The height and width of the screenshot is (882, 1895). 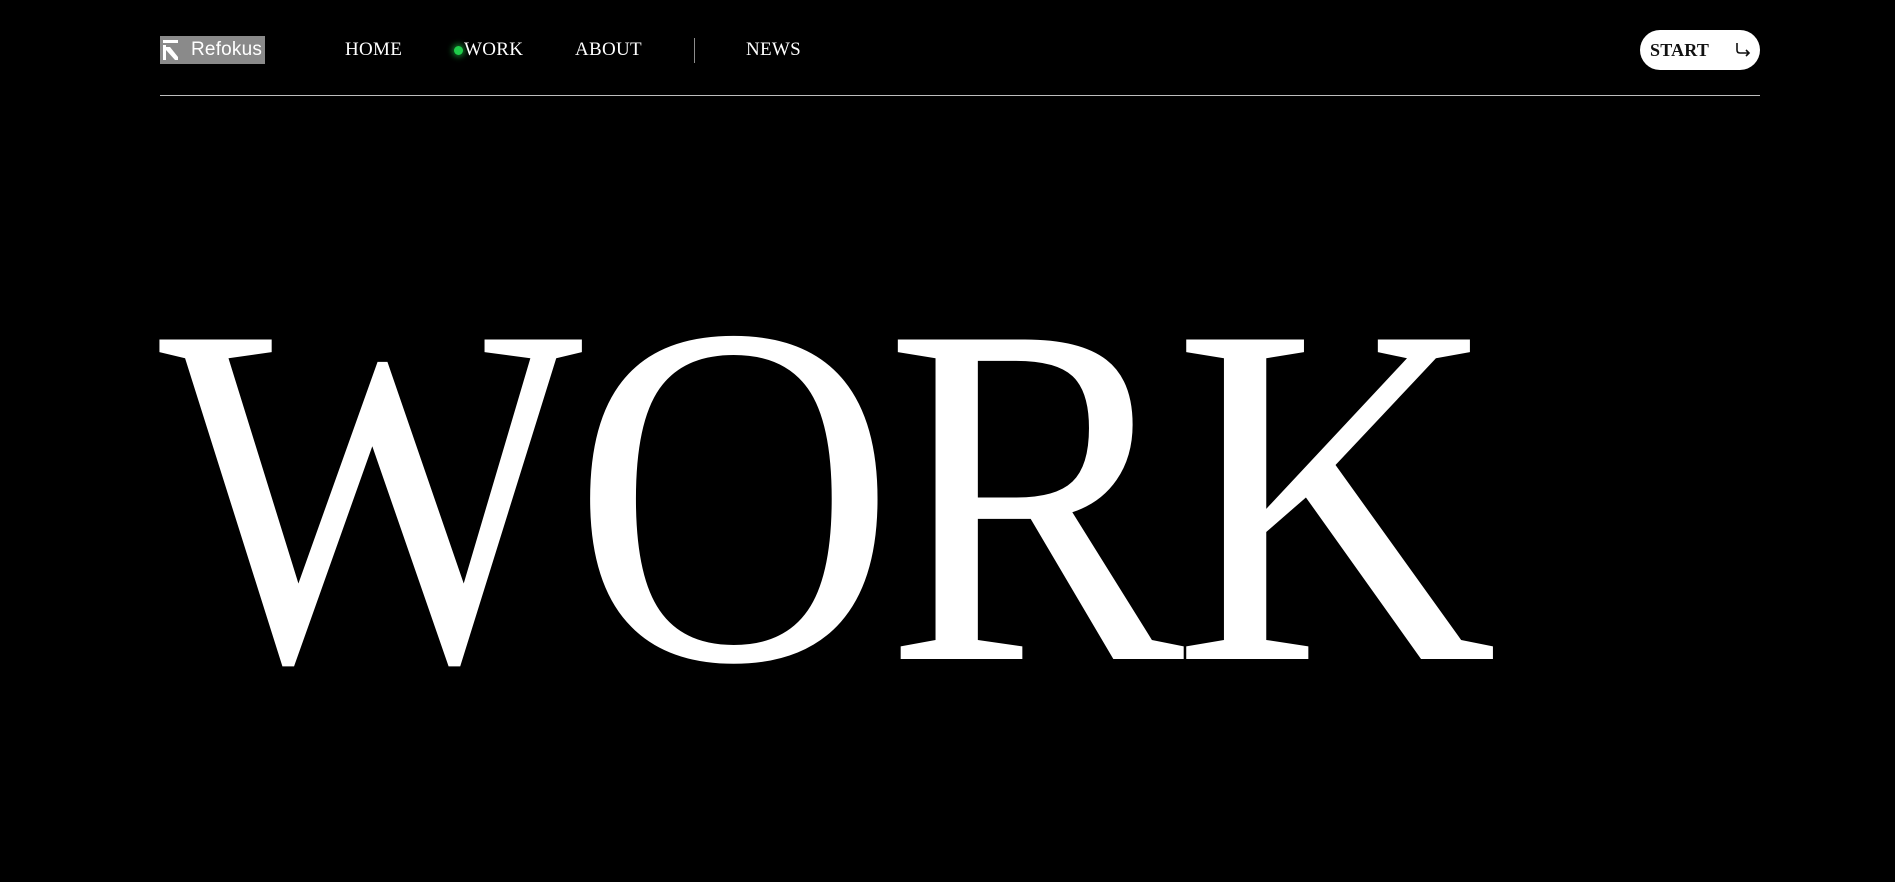 I want to click on brand-name: Refokus, so click(x=227, y=49).